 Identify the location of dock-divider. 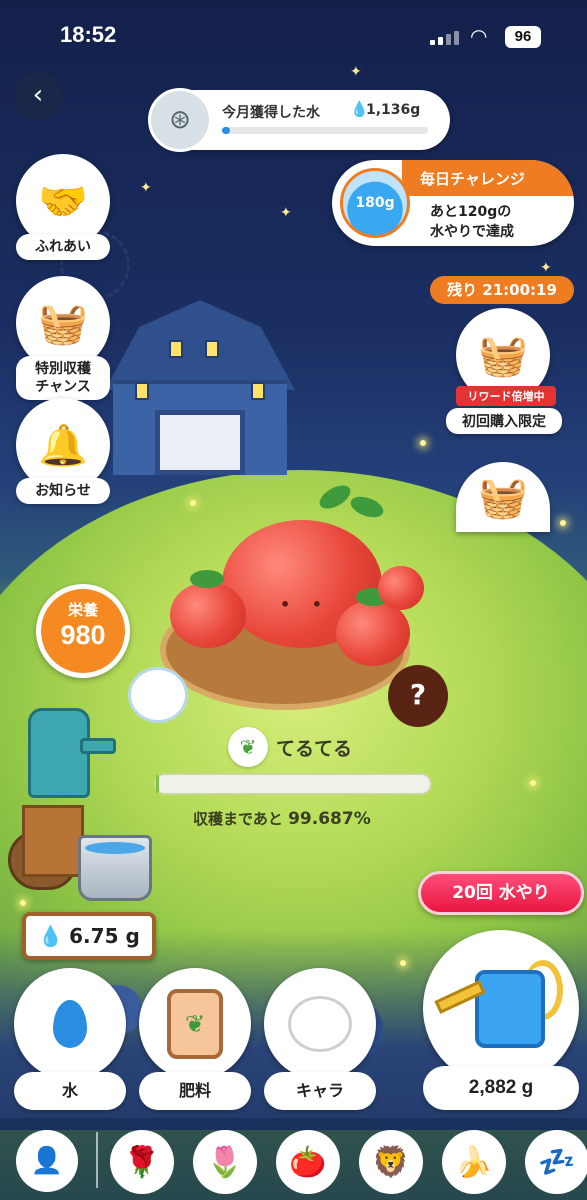
(97, 1160).